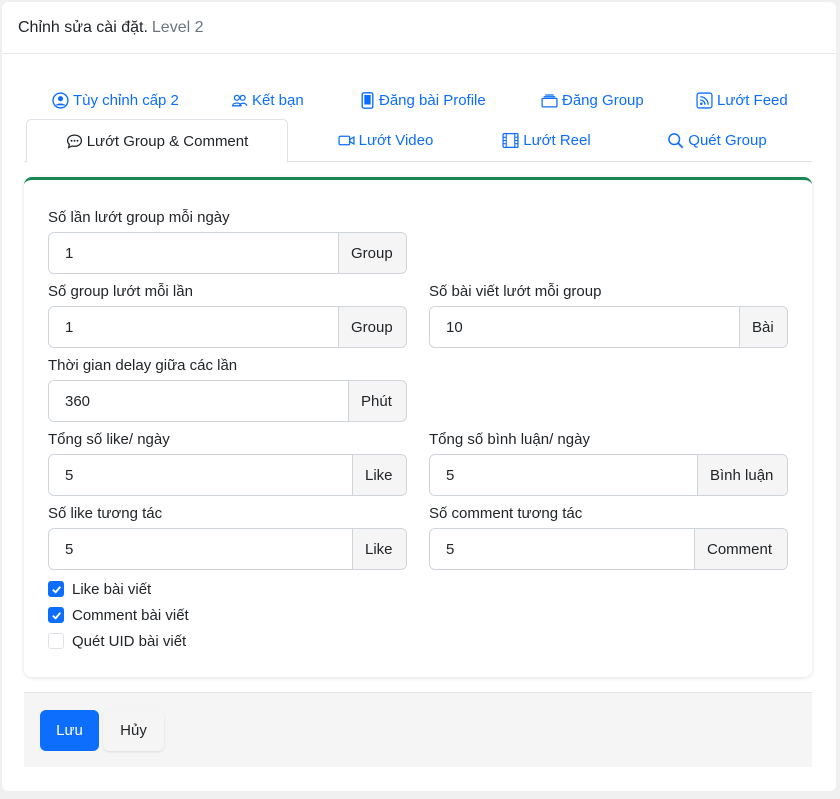 The image size is (840, 799). I want to click on checkbox-label: Comment bài viết, so click(130, 615).